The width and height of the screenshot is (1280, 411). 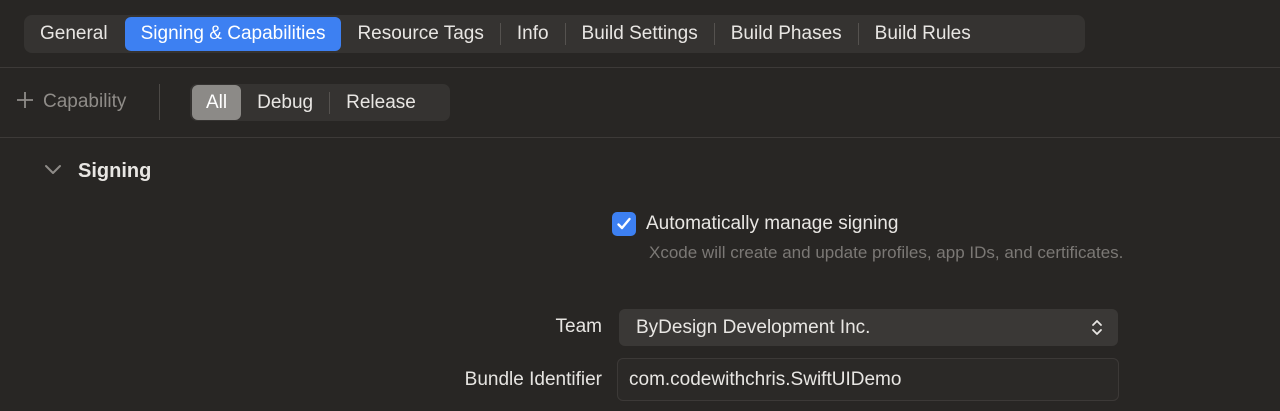 What do you see at coordinates (1097, 327) in the screenshot?
I see `up-down-chevron-icon` at bounding box center [1097, 327].